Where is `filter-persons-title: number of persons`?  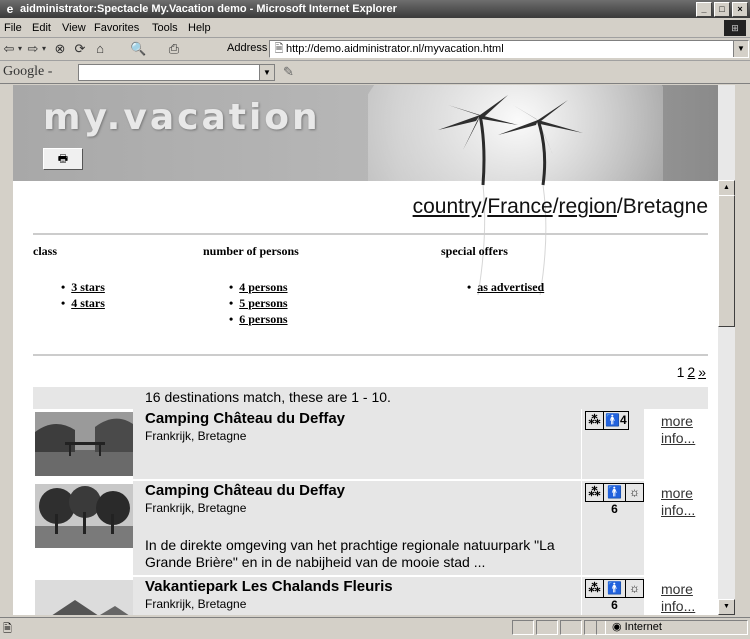 filter-persons-title: number of persons is located at coordinates (251, 251).